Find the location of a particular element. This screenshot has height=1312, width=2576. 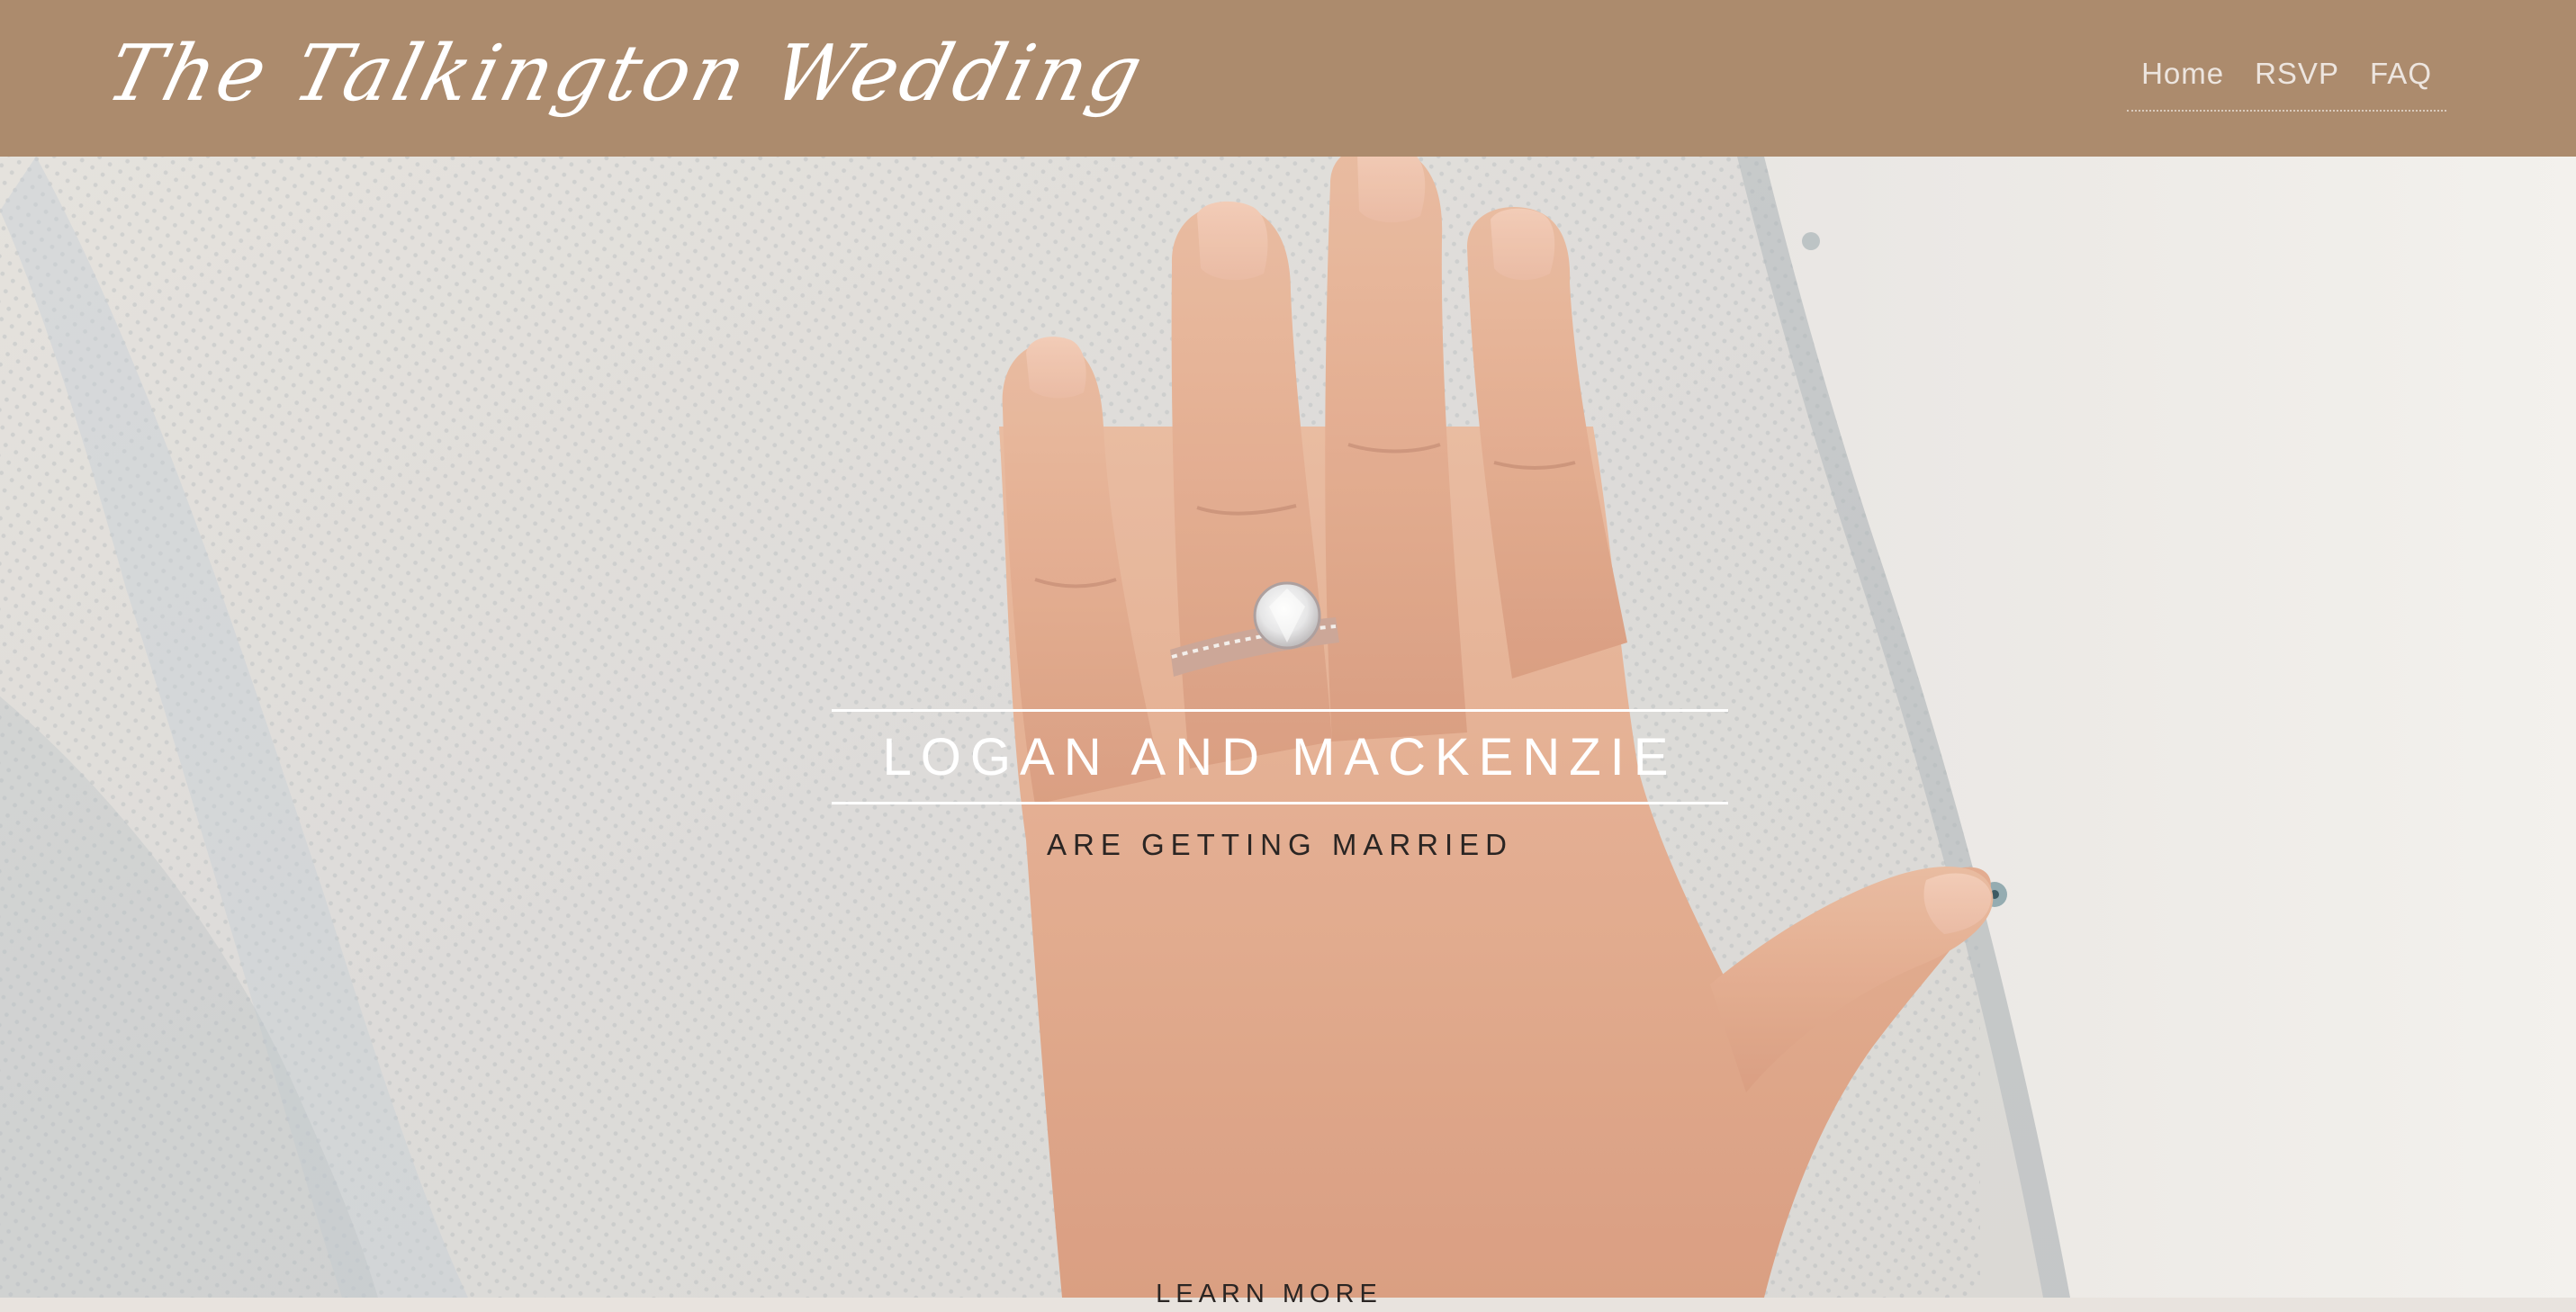

divider-line-top is located at coordinates (1280, 711).